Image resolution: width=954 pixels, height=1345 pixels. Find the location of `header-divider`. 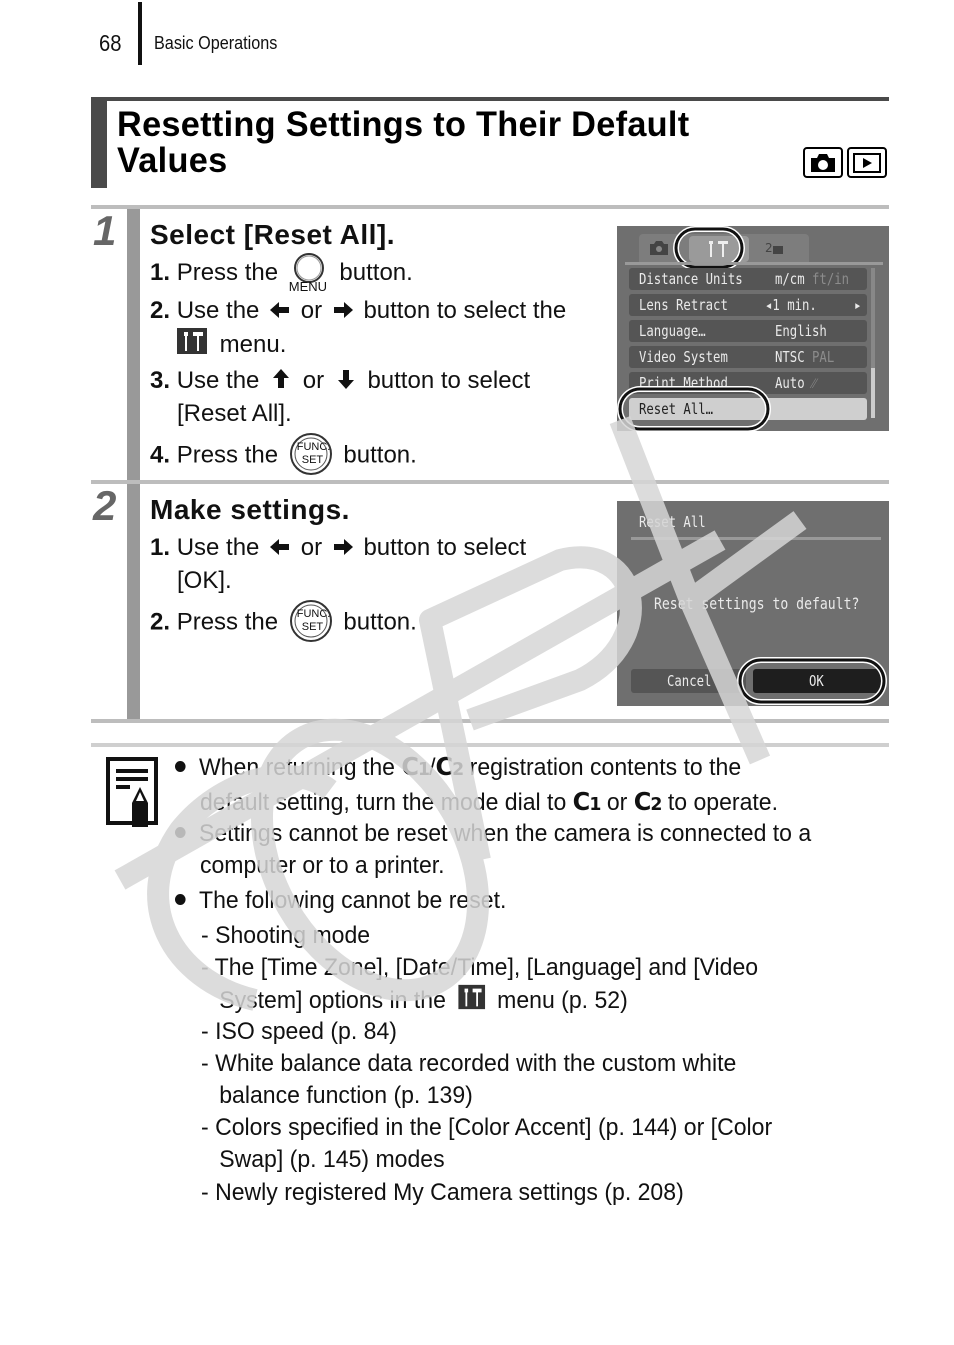

header-divider is located at coordinates (140, 33).